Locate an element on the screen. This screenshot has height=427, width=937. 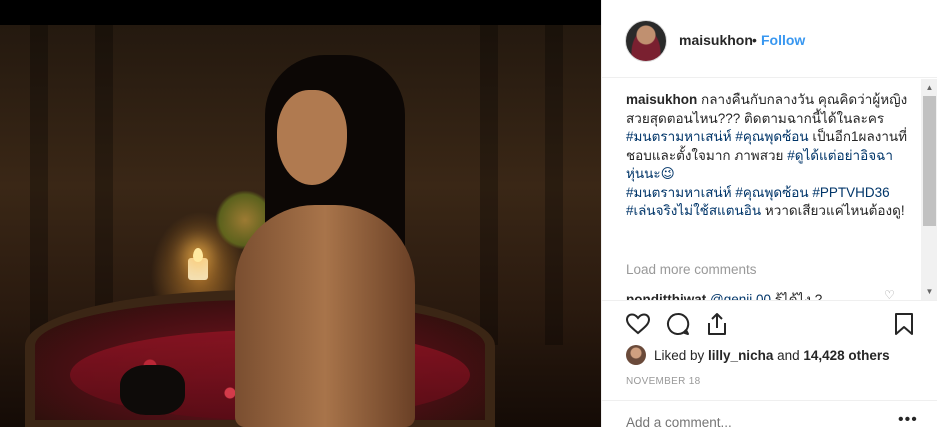
face is located at coordinates (312, 137).